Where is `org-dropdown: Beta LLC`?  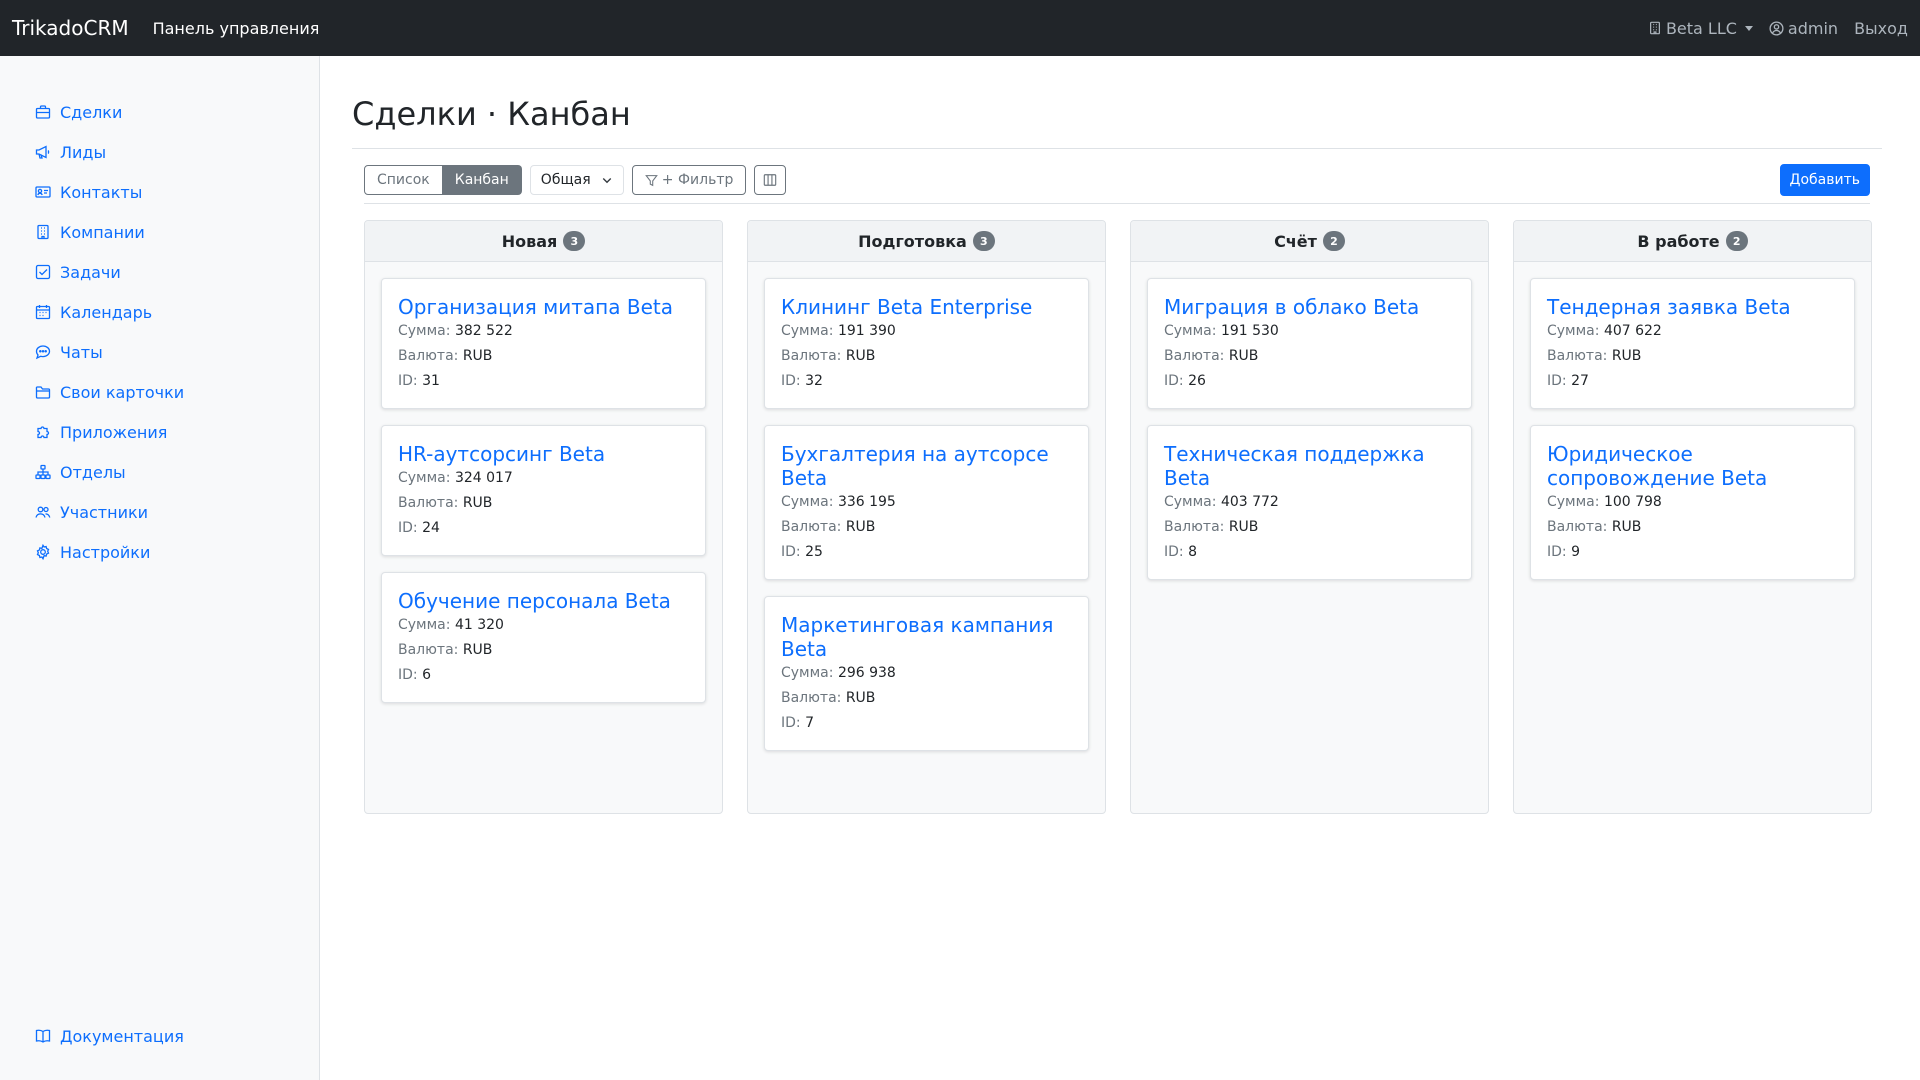 org-dropdown: Beta LLC is located at coordinates (1700, 28).